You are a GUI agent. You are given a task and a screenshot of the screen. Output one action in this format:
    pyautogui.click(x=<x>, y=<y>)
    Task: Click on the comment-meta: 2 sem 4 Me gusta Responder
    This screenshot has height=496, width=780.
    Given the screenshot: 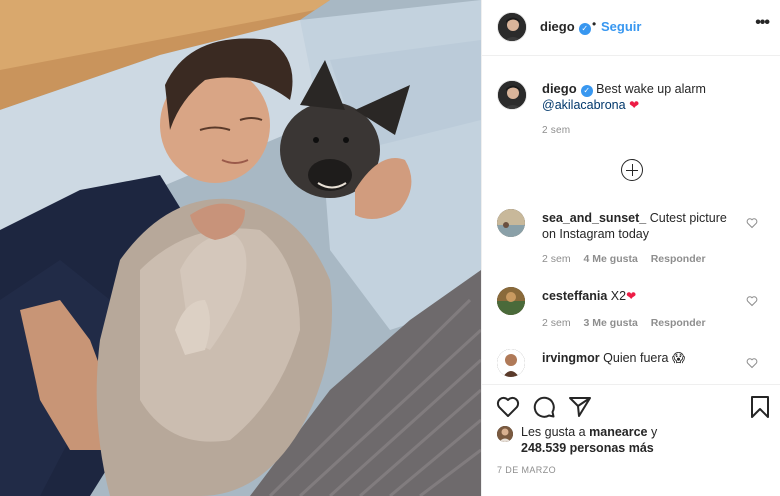 What is the action you would take?
    pyautogui.click(x=629, y=259)
    